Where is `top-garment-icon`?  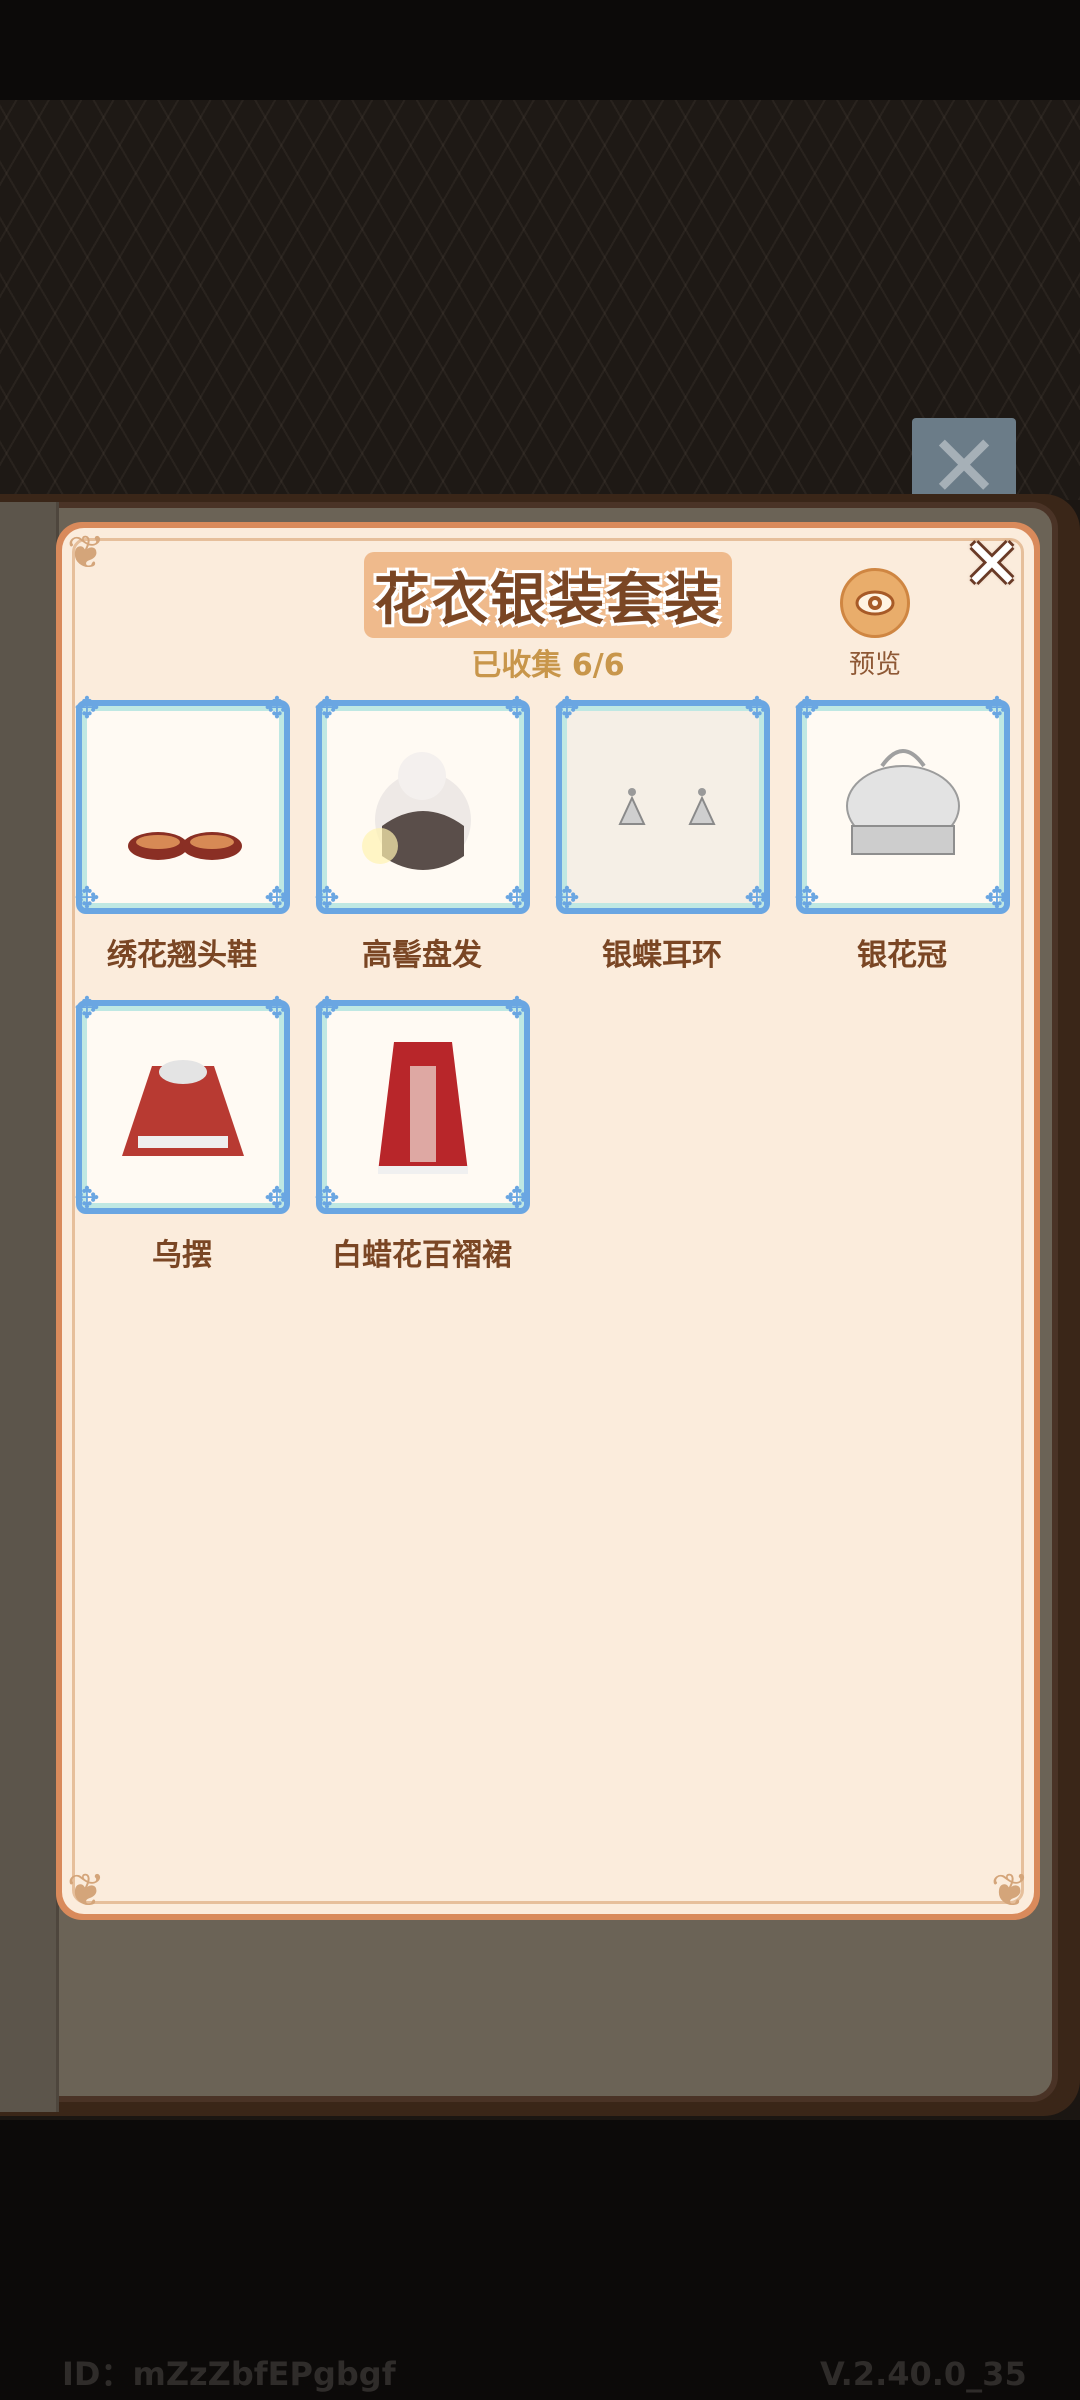
top-garment-icon is located at coordinates (183, 1108).